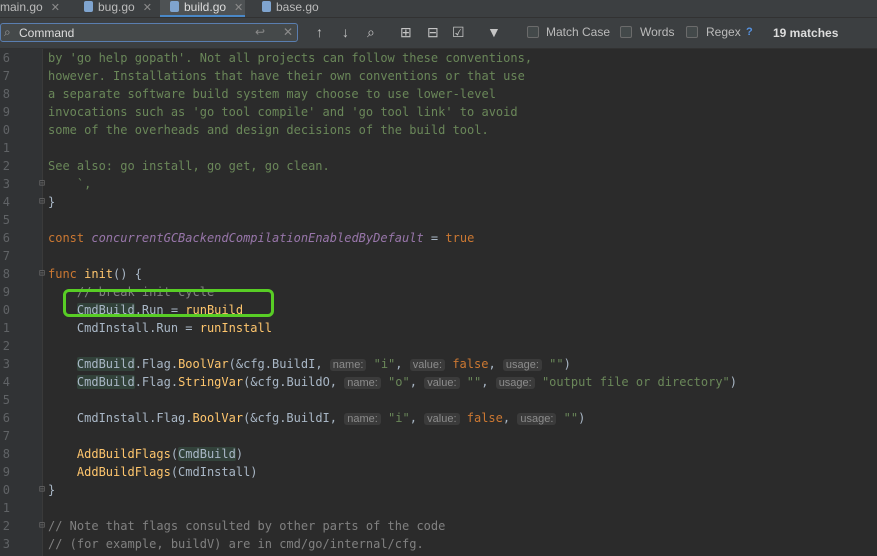  What do you see at coordinates (69, 184) in the screenshot?
I see `code-line: `,` at bounding box center [69, 184].